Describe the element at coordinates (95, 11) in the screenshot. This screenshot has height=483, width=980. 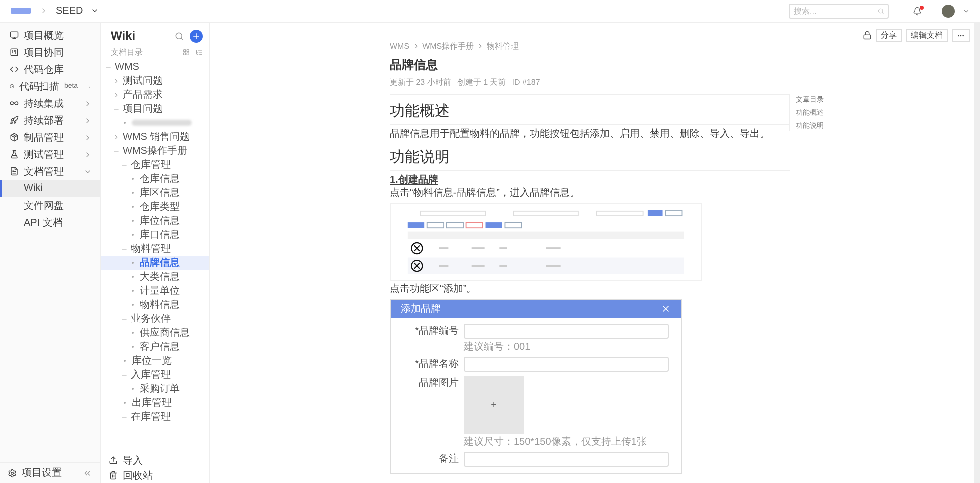
I see `caret-icon` at that location.